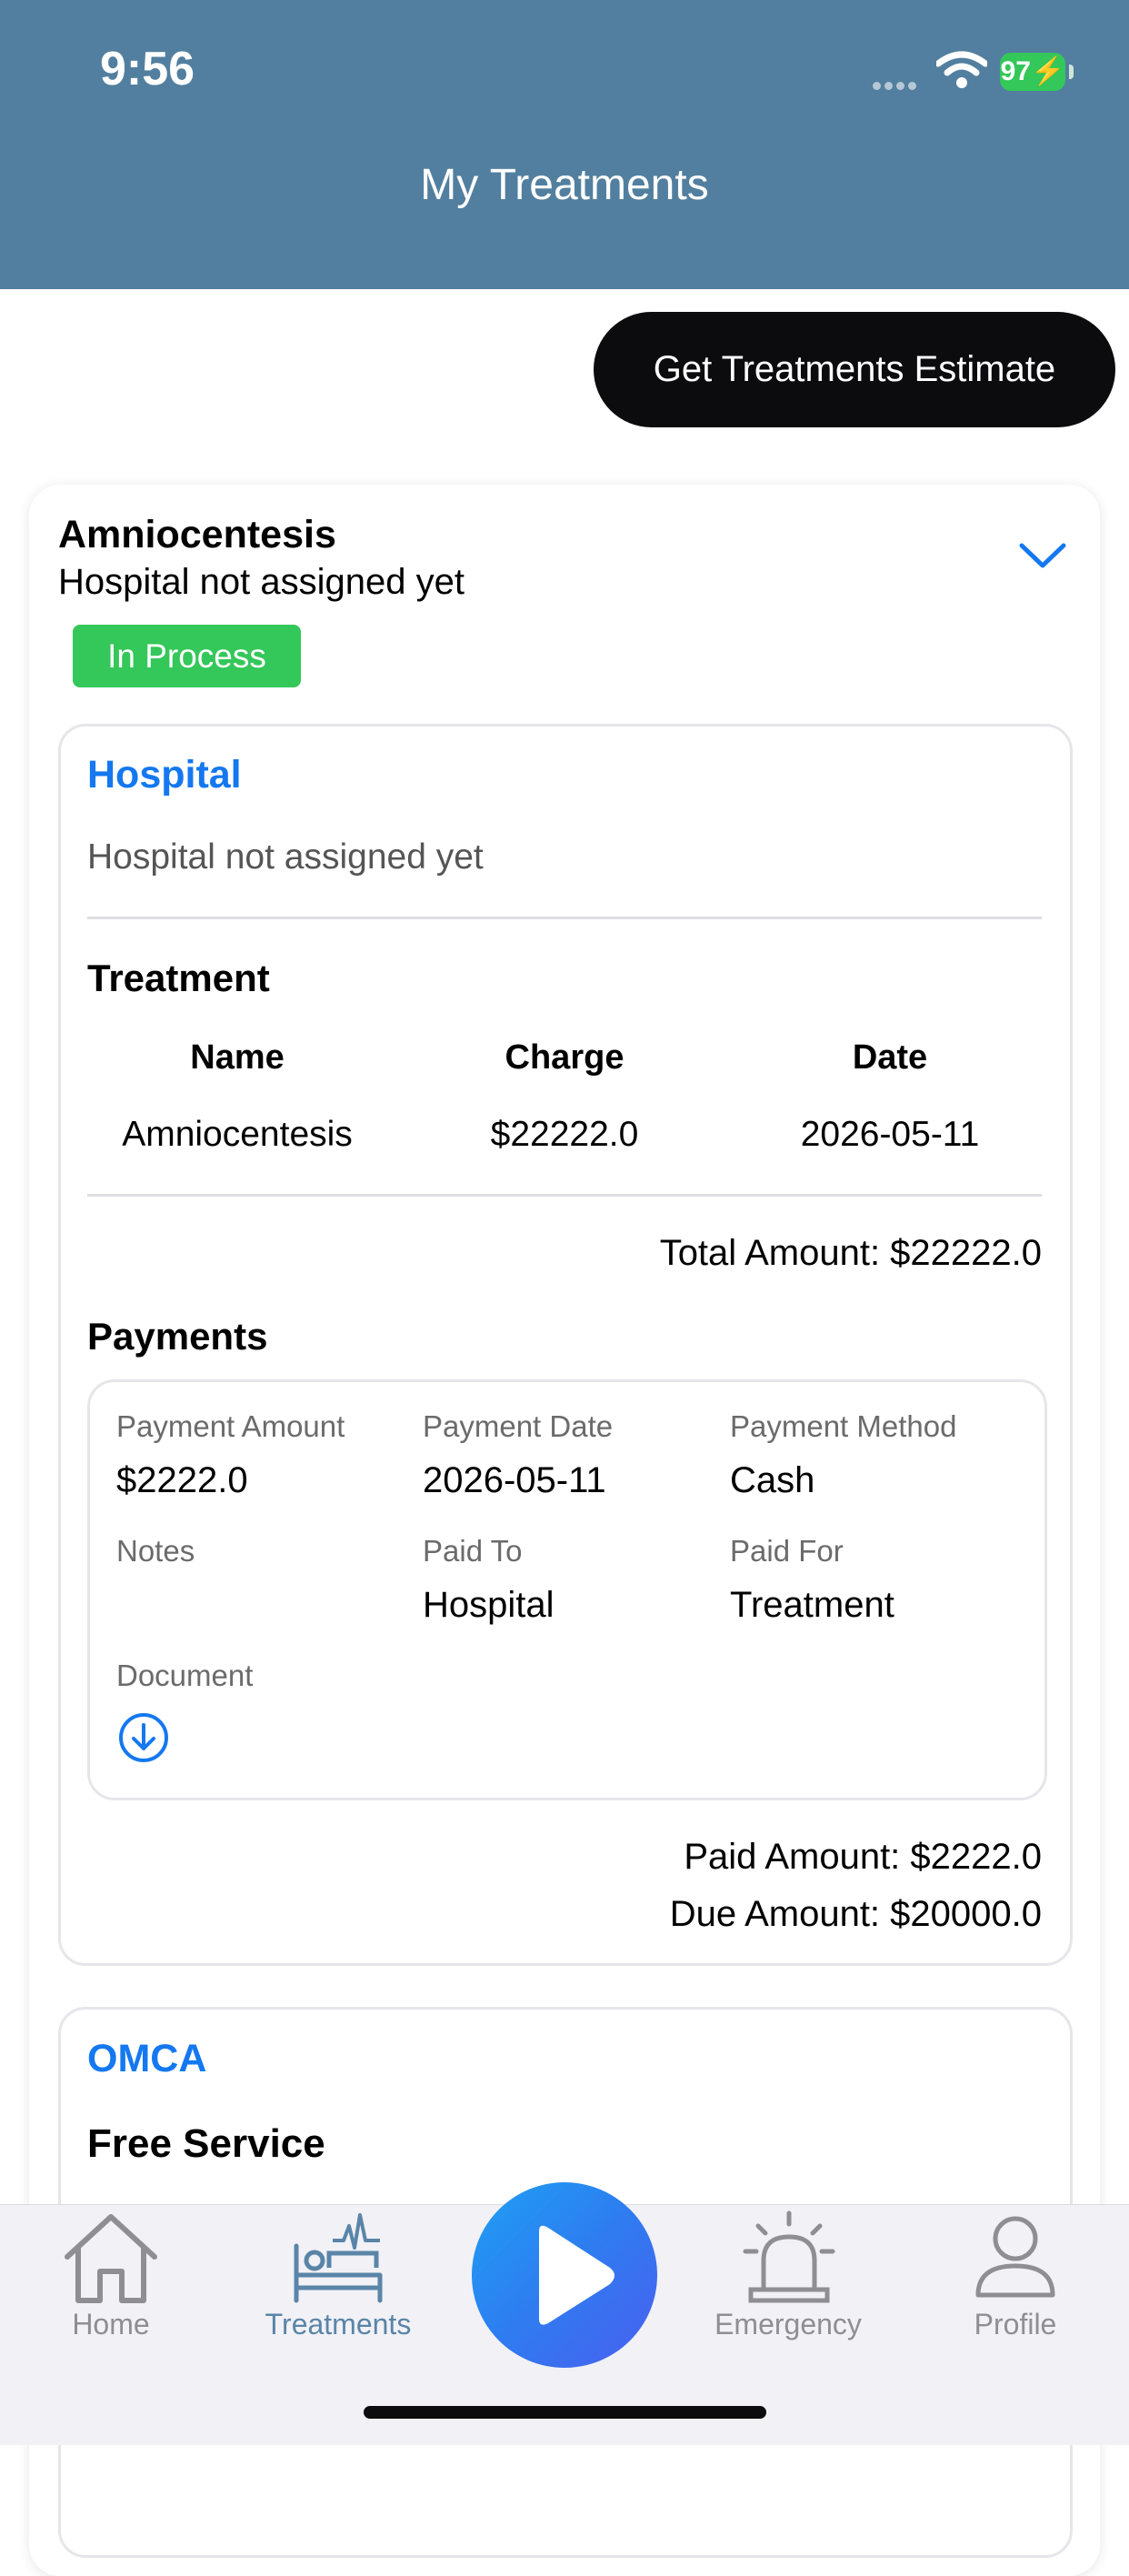 This screenshot has width=1129, height=2576. I want to click on column-header-name: Name, so click(238, 1057).